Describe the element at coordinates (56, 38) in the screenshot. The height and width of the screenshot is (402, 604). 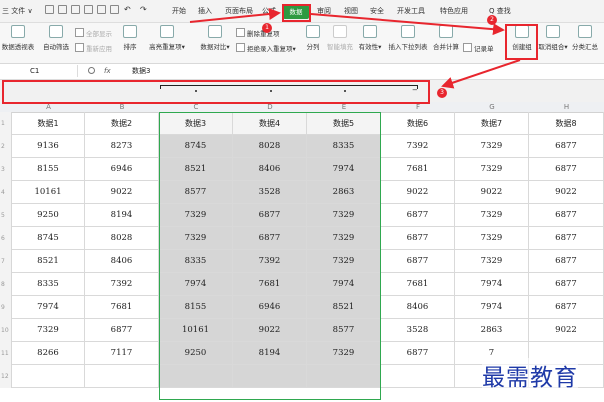
I see `auto-filter-button: 自动筛选` at that location.